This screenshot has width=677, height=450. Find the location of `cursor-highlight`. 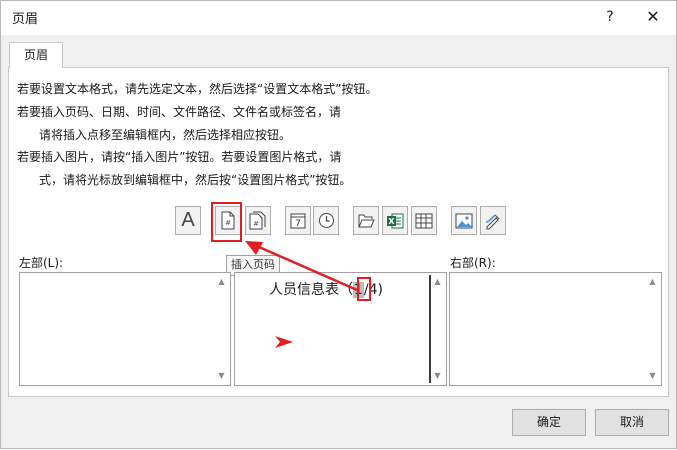

cursor-highlight is located at coordinates (364, 289).